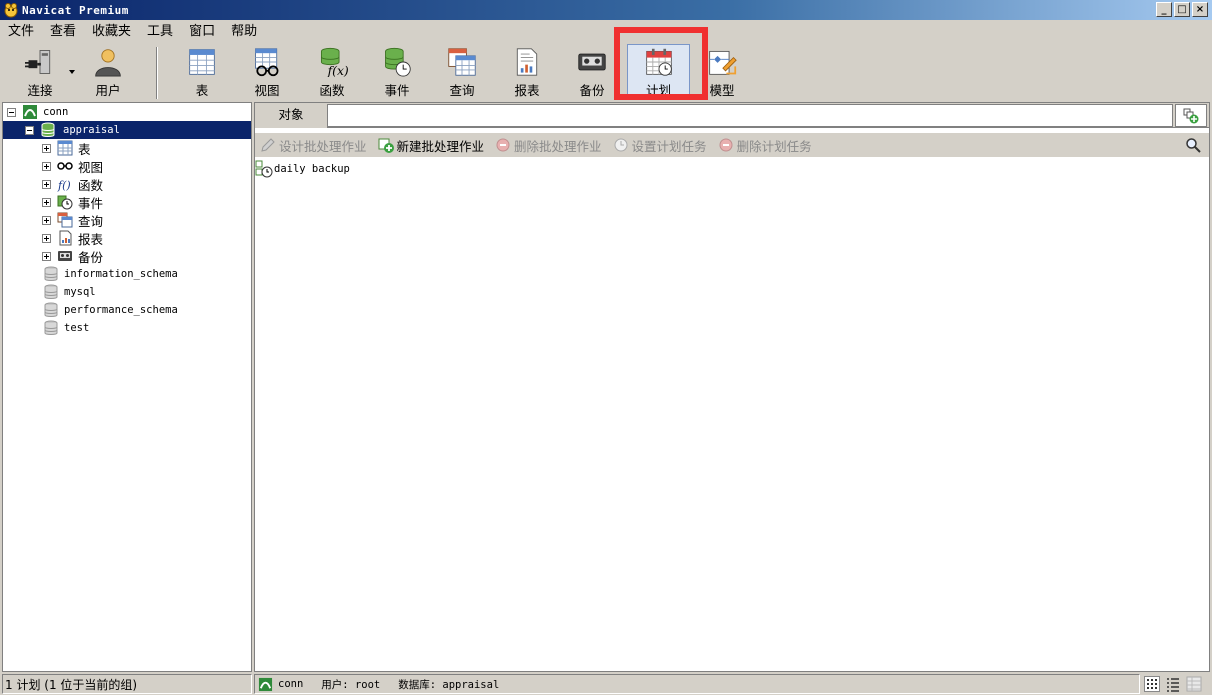 Image resolution: width=1212 pixels, height=695 pixels. I want to click on user-button: 用户, so click(108, 72).